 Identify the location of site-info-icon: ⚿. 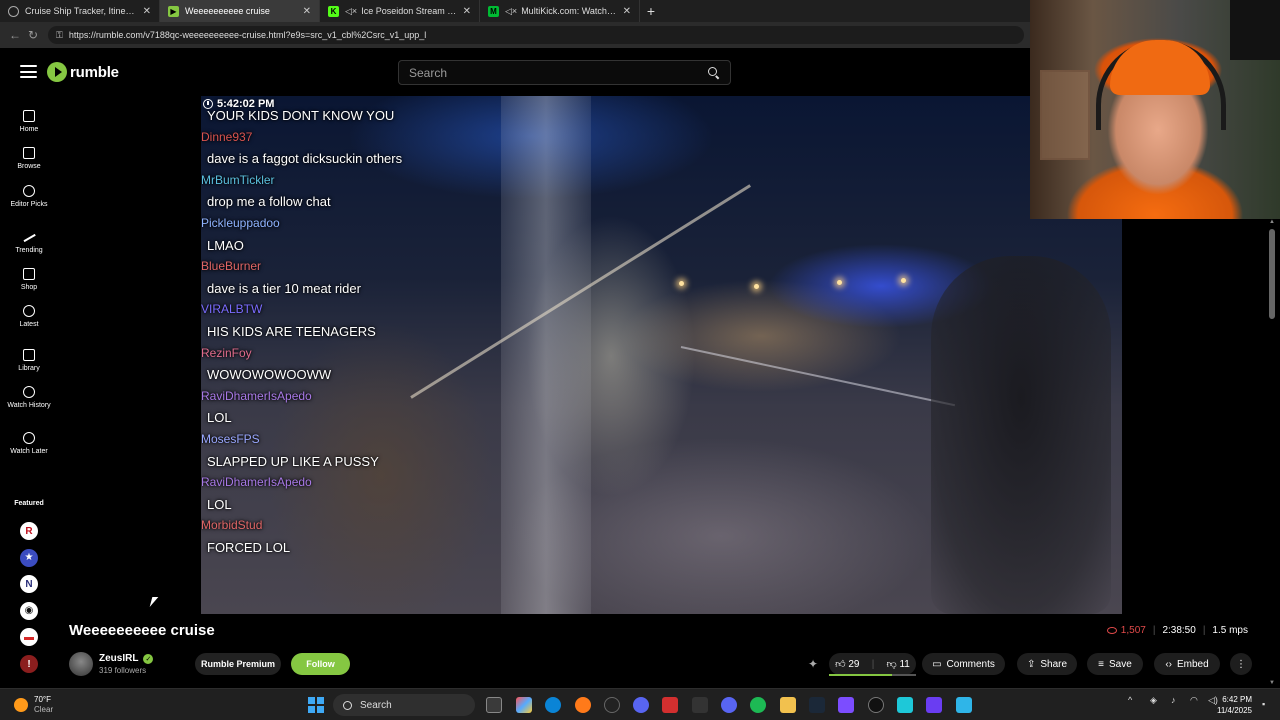
(59, 35).